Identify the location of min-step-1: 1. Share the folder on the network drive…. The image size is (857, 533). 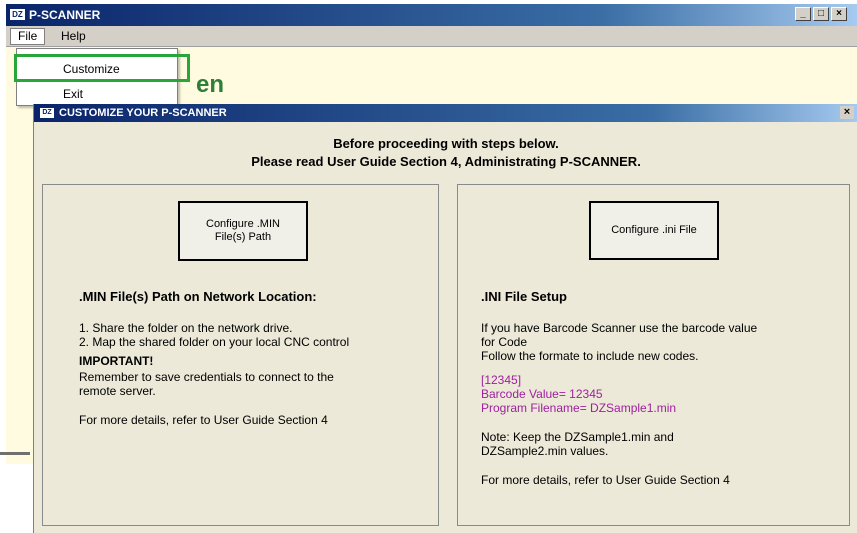
(186, 328).